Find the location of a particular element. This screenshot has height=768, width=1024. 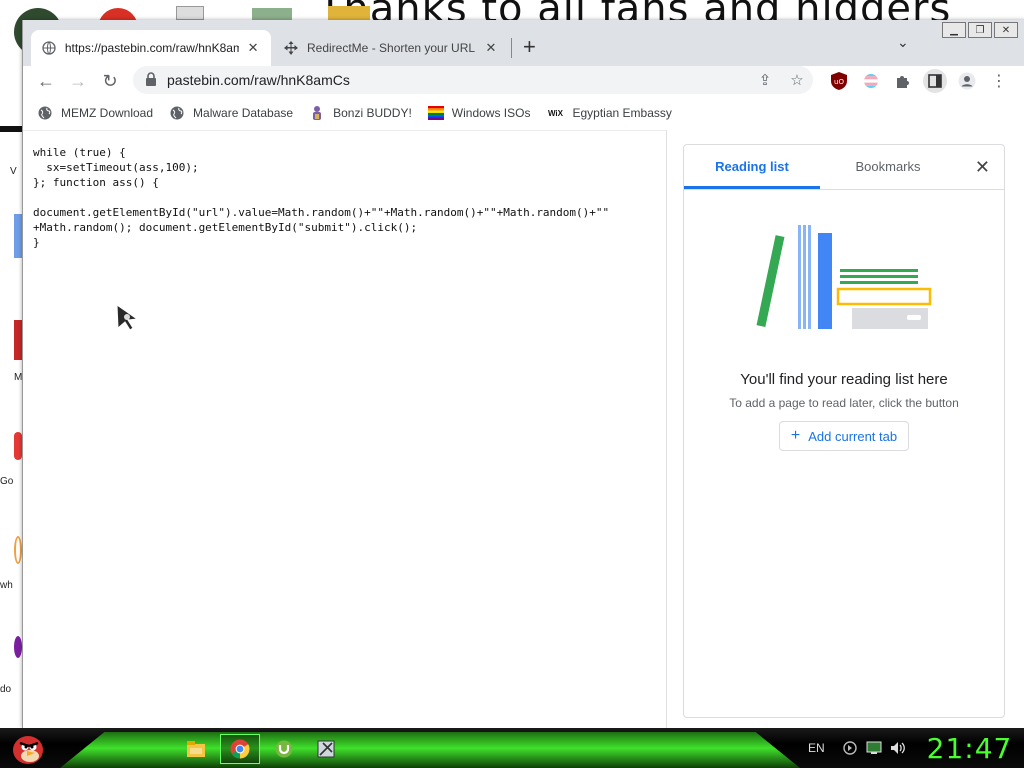

add-current-tab-button: + Add current tab is located at coordinates (844, 436).